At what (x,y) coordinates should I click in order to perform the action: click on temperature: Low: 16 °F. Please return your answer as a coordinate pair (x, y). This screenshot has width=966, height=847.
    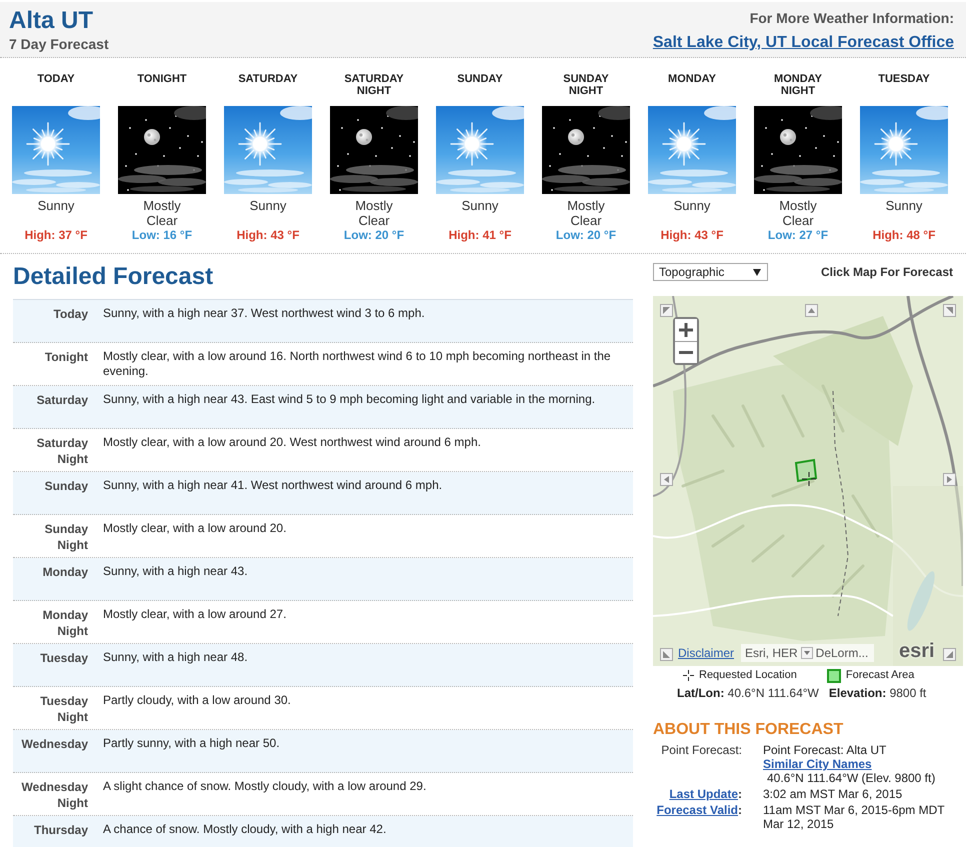
    Looking at the image, I should click on (162, 235).